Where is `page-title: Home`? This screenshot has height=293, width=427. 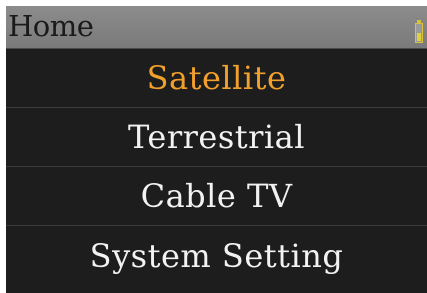
page-title: Home is located at coordinates (51, 26).